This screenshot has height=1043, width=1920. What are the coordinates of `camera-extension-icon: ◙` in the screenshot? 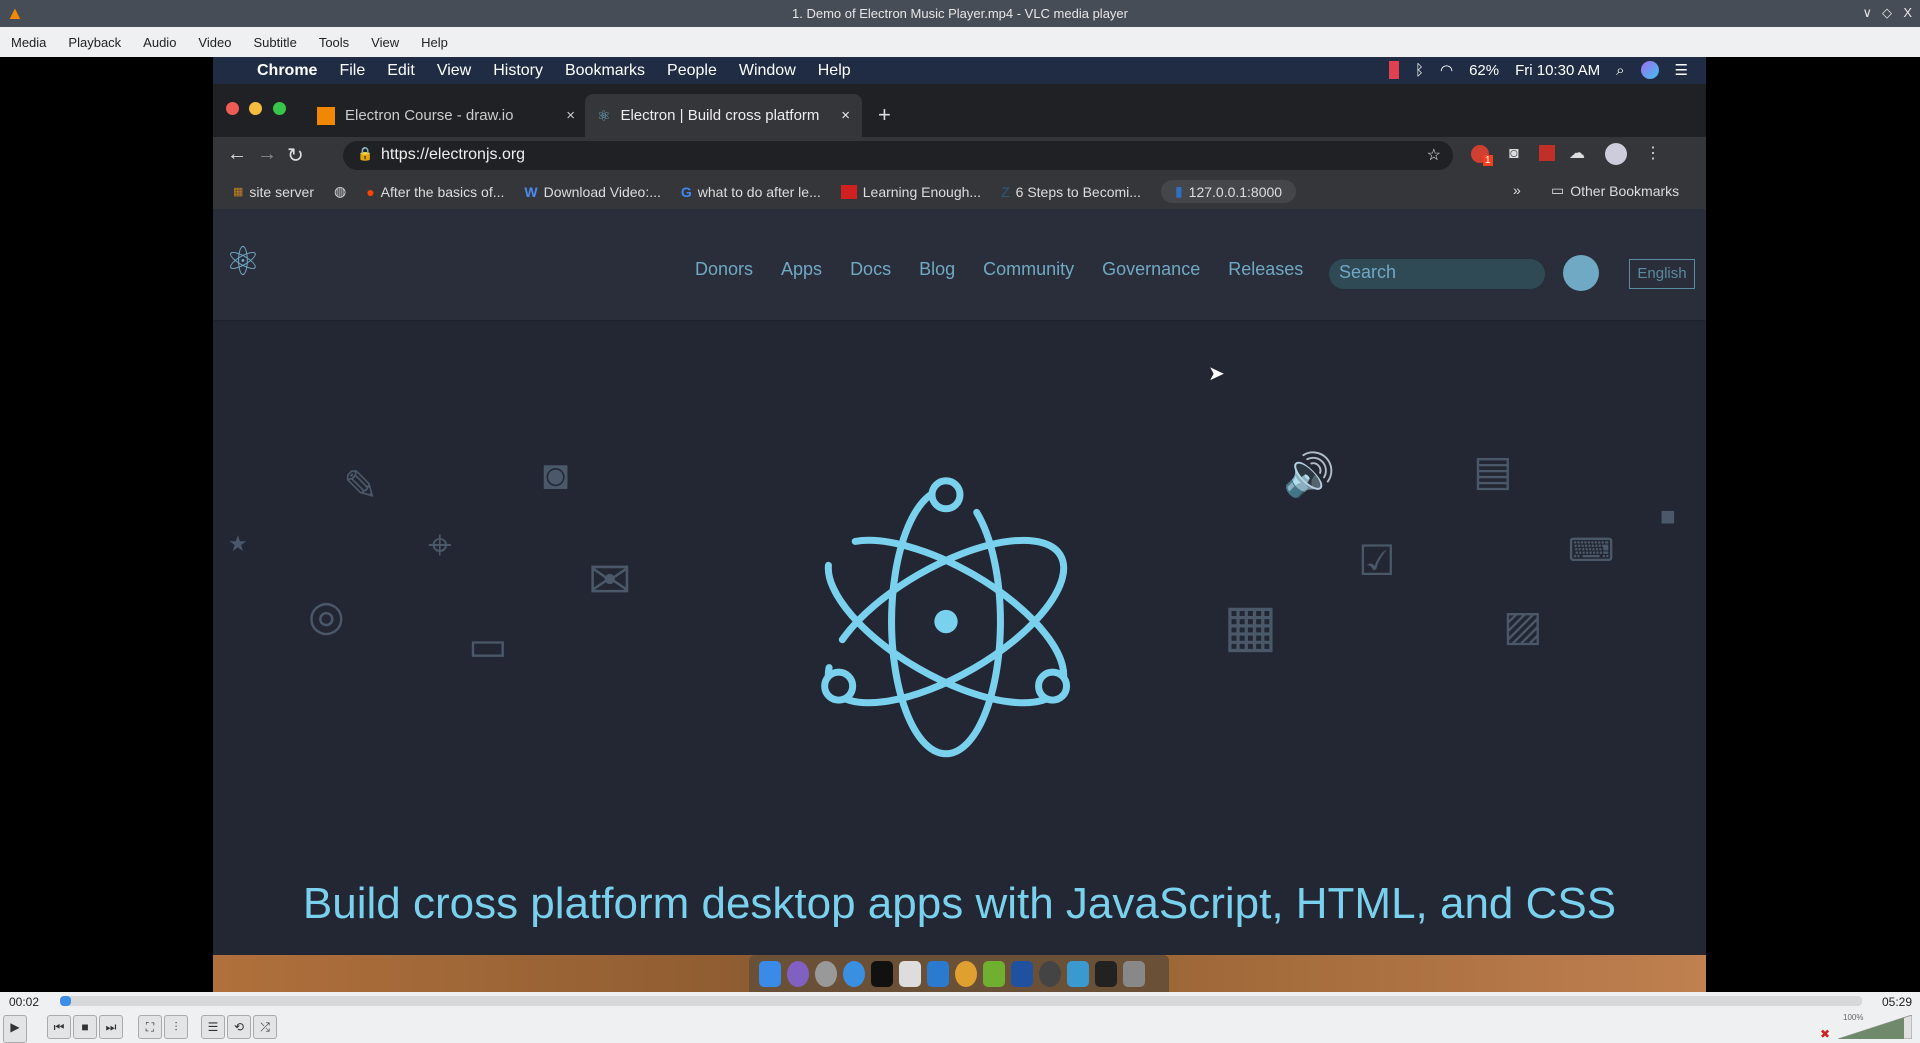 It's located at (1514, 154).